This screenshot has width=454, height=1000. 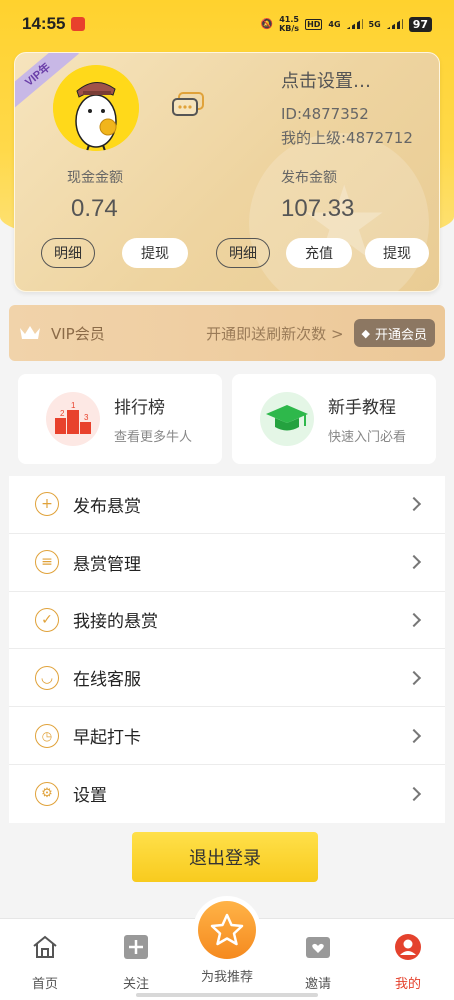 What do you see at coordinates (225, 857) in the screenshot?
I see `logout-button: 退出登录` at bounding box center [225, 857].